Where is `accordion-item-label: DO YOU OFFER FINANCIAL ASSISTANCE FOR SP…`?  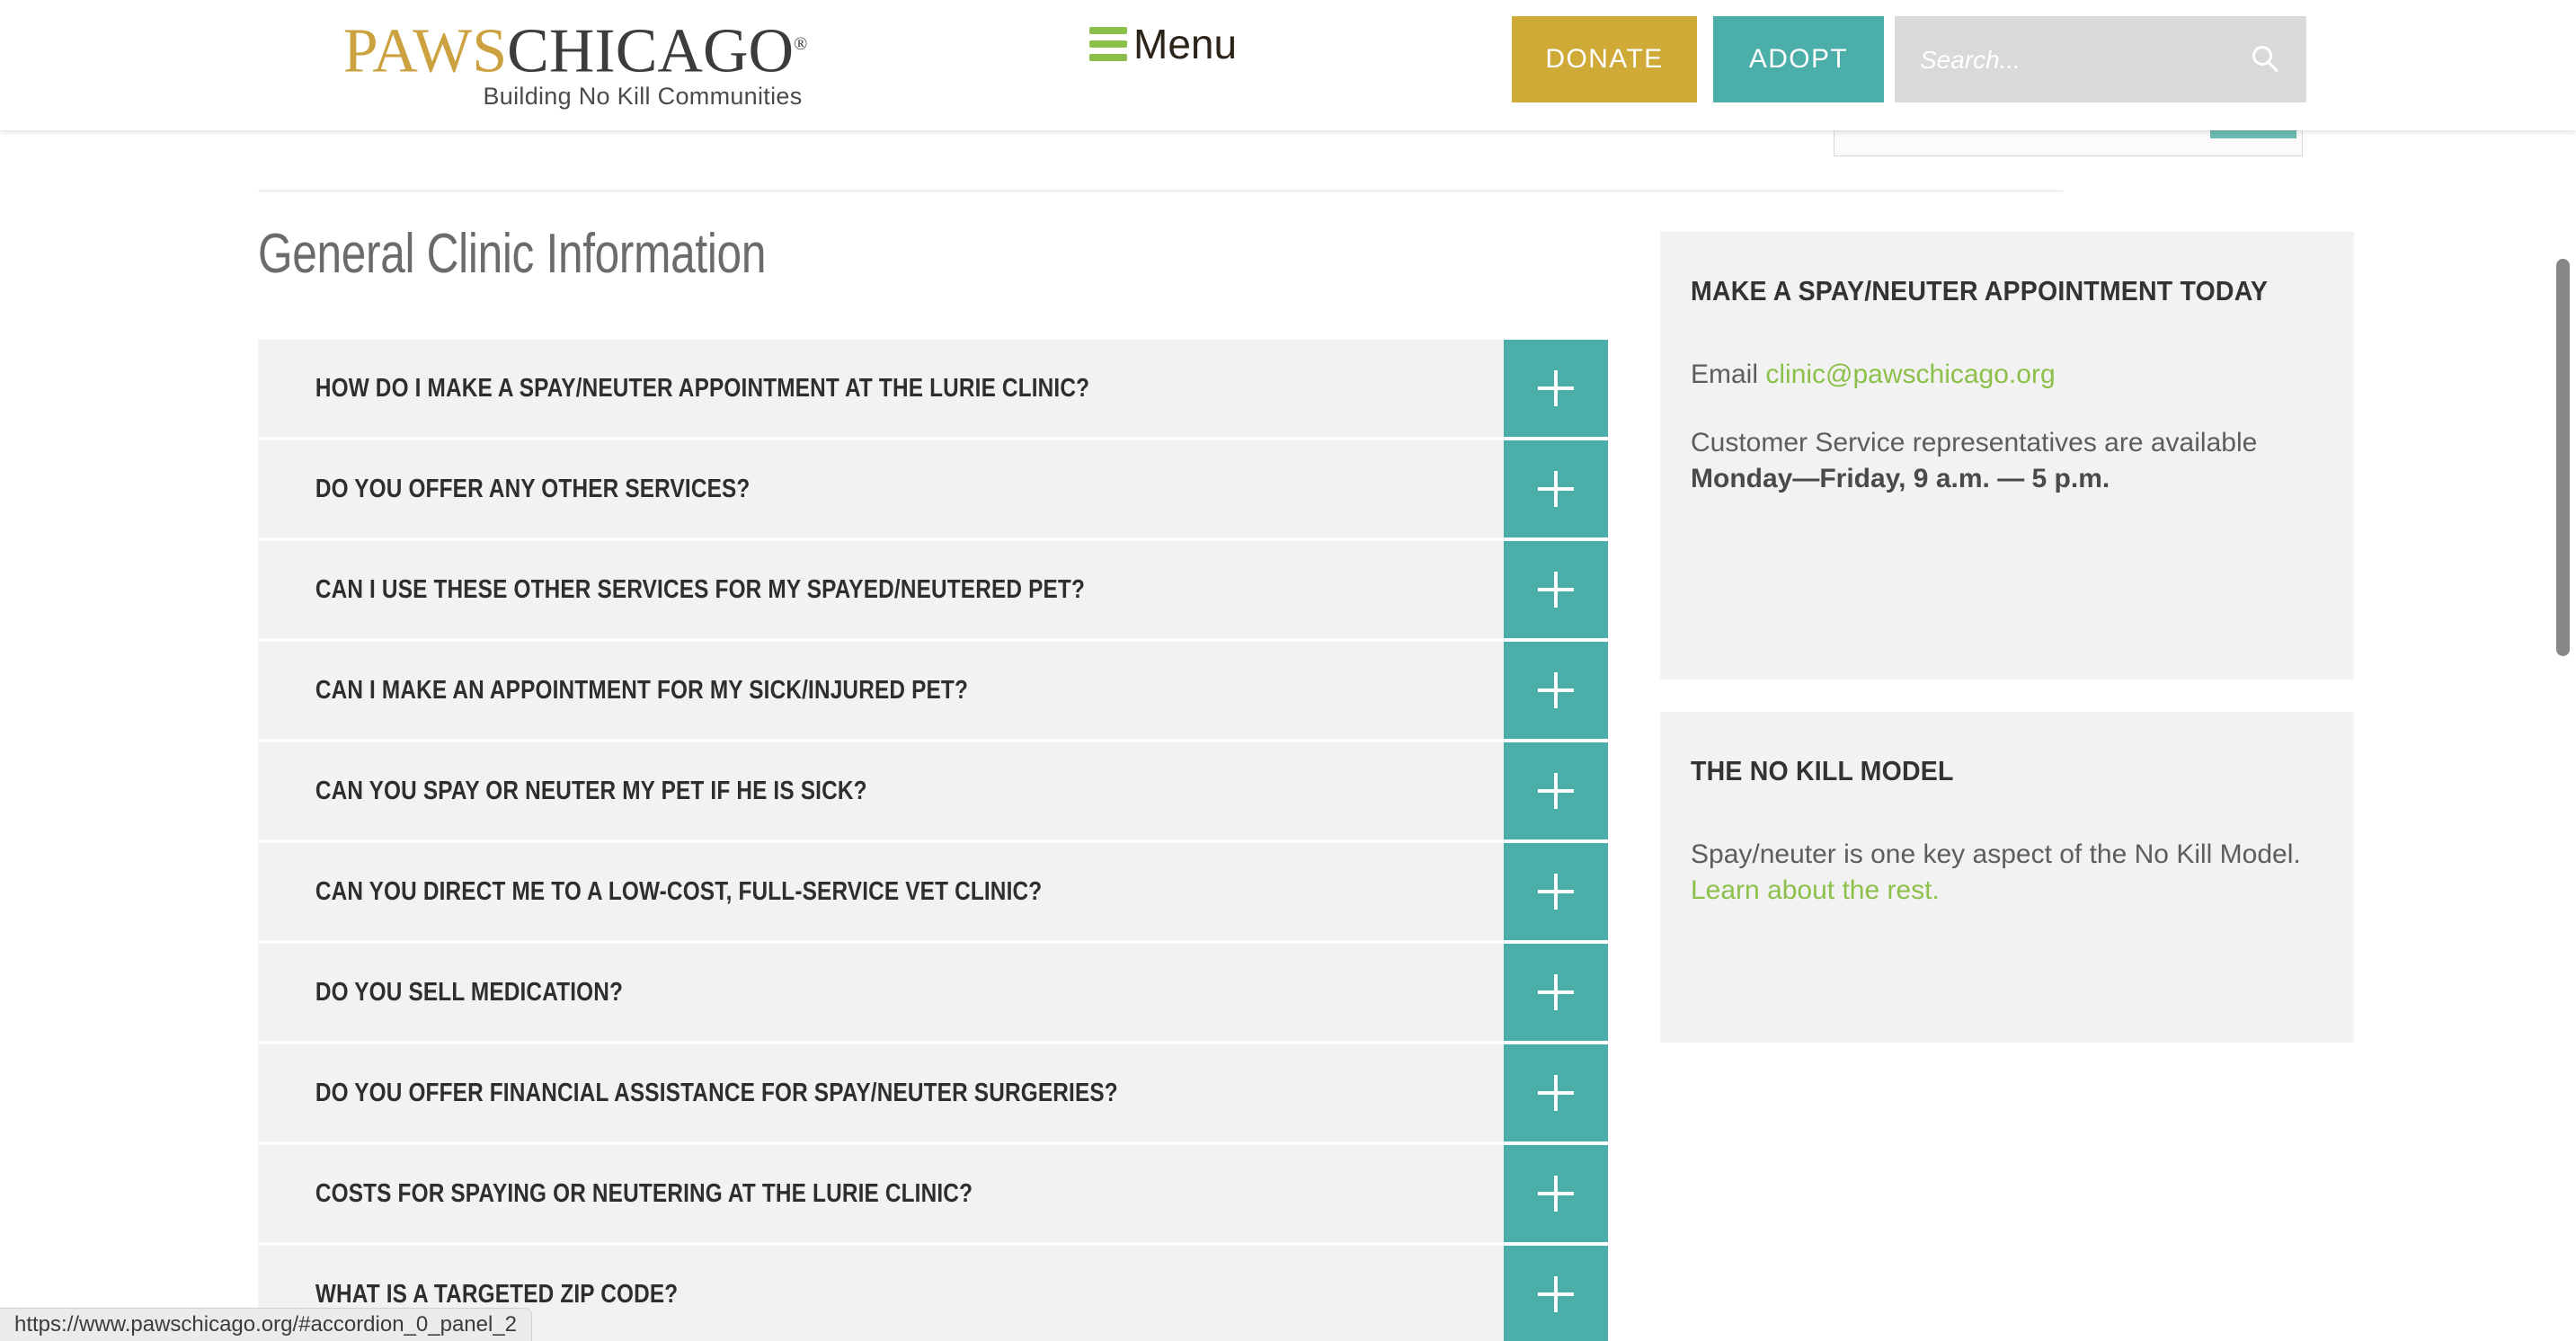
accordion-item-label: DO YOU OFFER FINANCIAL ASSISTANCE FOR SP… is located at coordinates (716, 1092).